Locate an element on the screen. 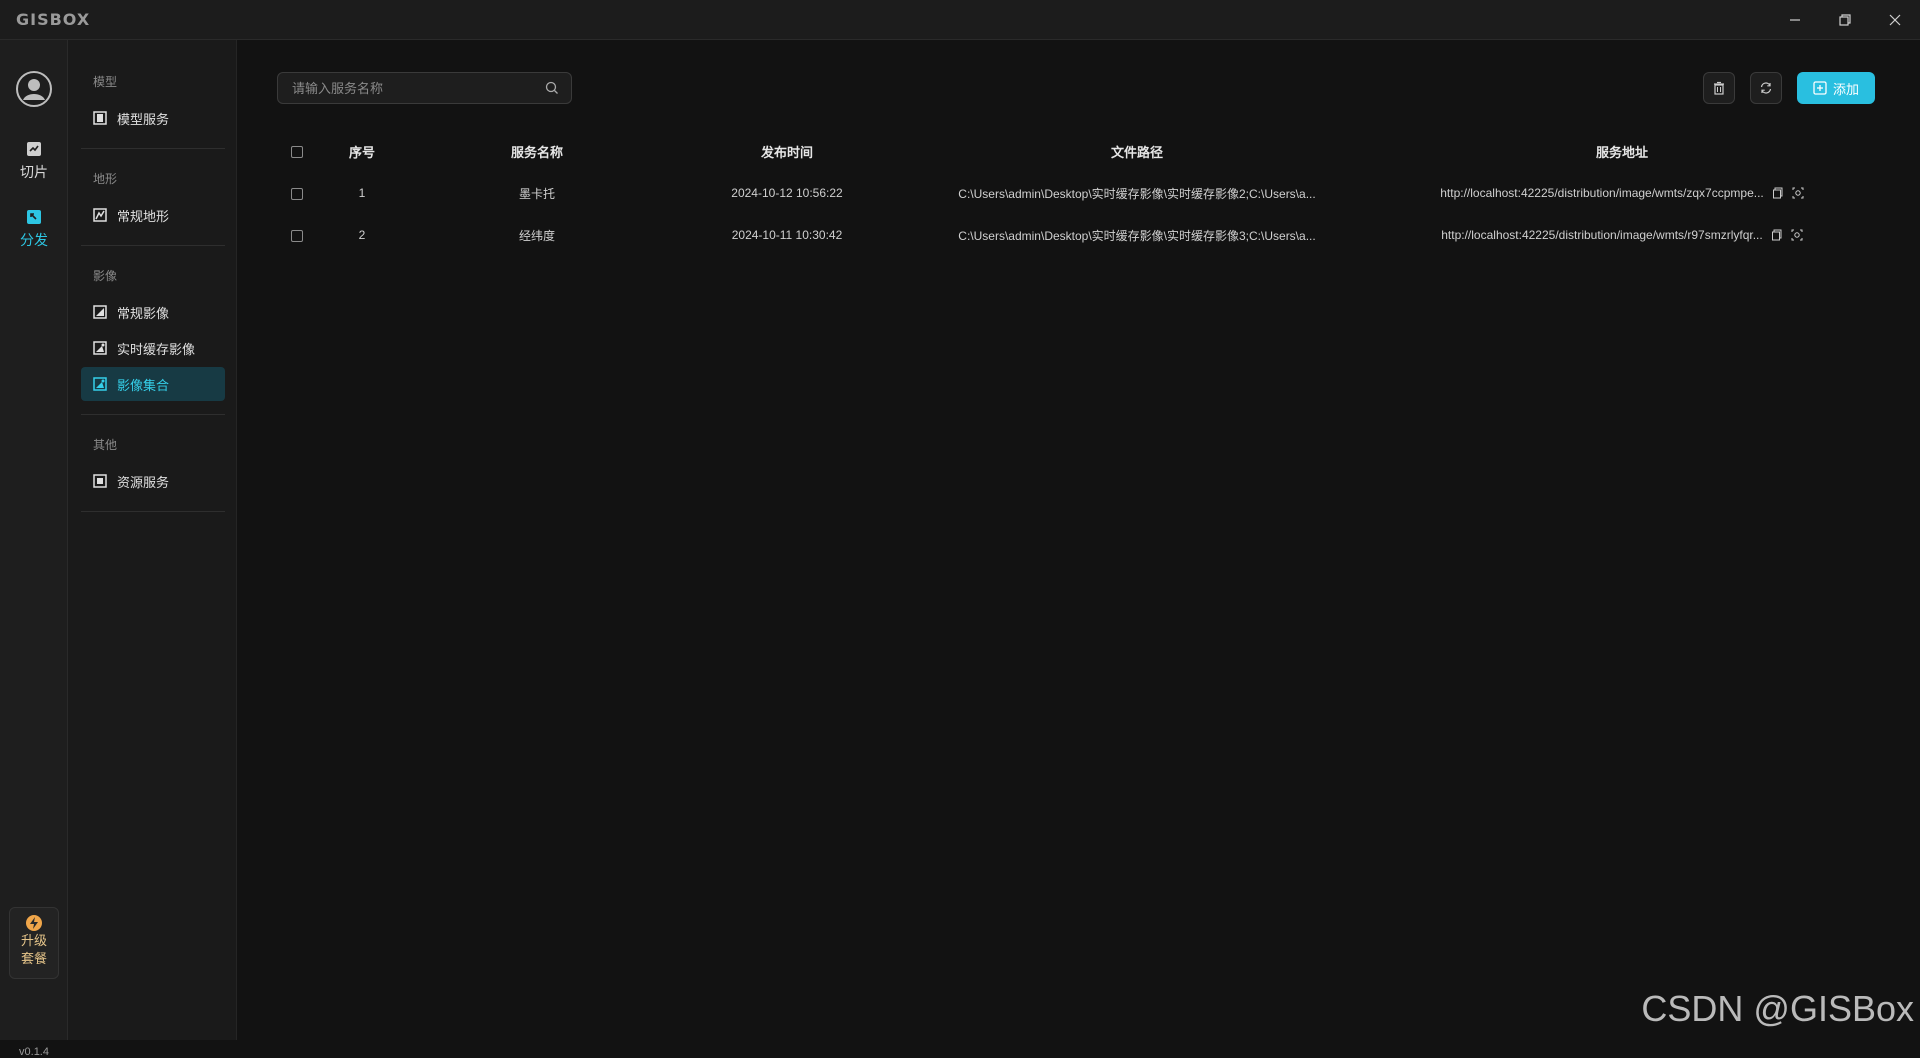  sidebar-item-regular-imagery: 常规影像 is located at coordinates (153, 312).